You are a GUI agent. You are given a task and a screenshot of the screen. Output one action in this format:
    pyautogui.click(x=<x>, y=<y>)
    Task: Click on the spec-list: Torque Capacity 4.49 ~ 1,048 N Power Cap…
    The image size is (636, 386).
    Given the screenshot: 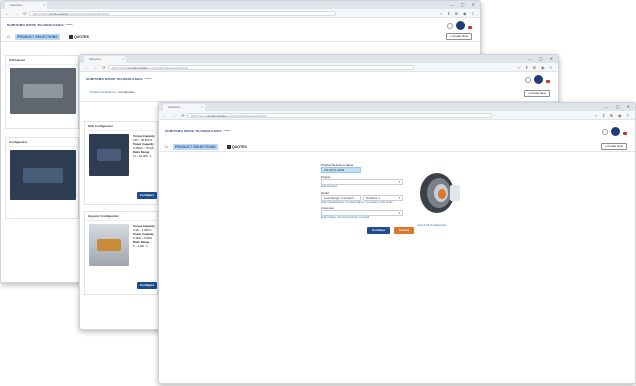 What is the action you would take?
    pyautogui.click(x=144, y=236)
    